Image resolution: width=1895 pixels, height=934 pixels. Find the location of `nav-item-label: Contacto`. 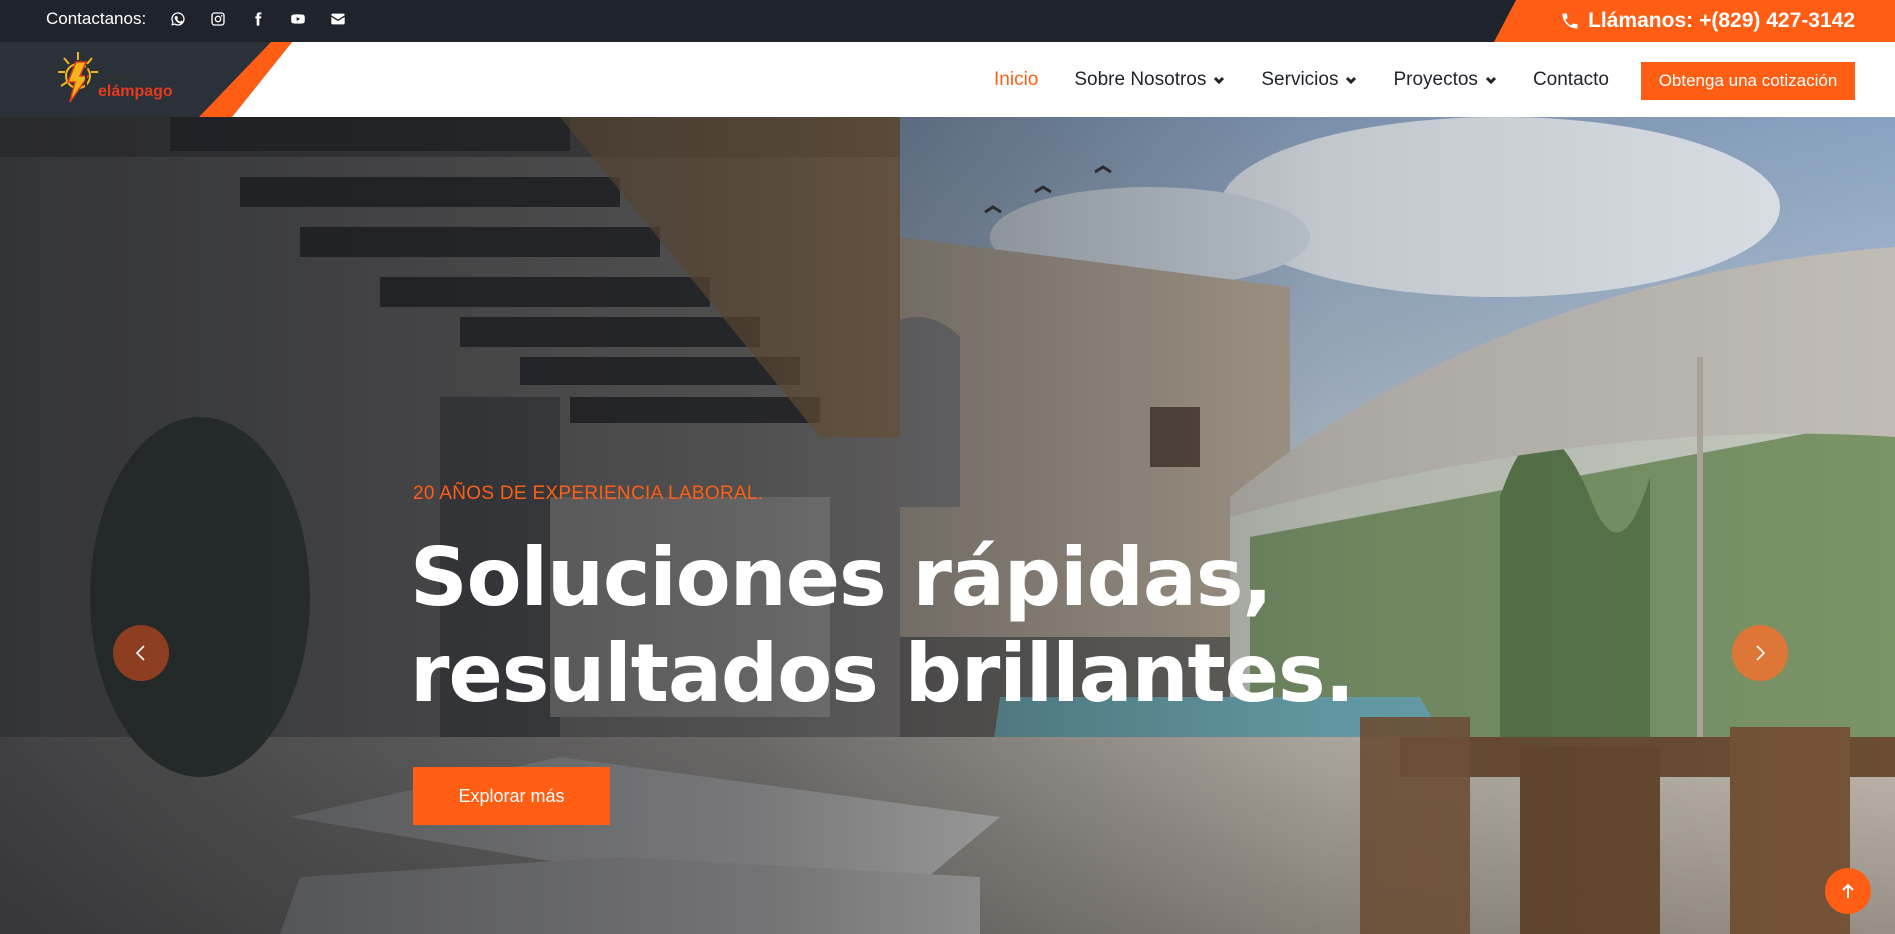

nav-item-label: Contacto is located at coordinates (1570, 79).